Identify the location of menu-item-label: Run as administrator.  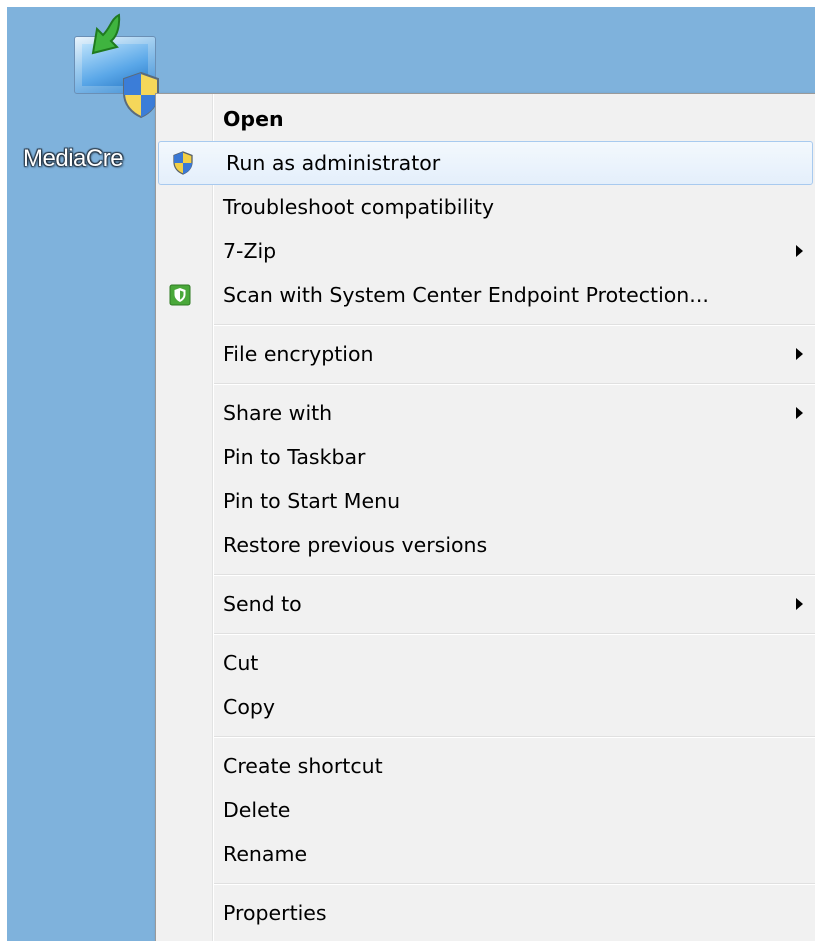
(333, 163).